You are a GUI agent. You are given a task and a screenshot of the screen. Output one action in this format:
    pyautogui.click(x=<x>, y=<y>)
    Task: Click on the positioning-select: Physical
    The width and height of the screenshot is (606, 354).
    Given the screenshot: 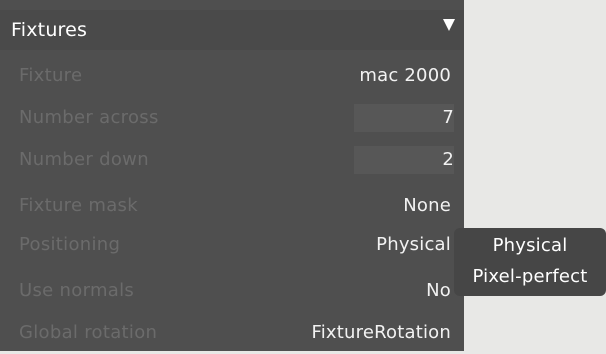 What is the action you would take?
    pyautogui.click(x=413, y=245)
    